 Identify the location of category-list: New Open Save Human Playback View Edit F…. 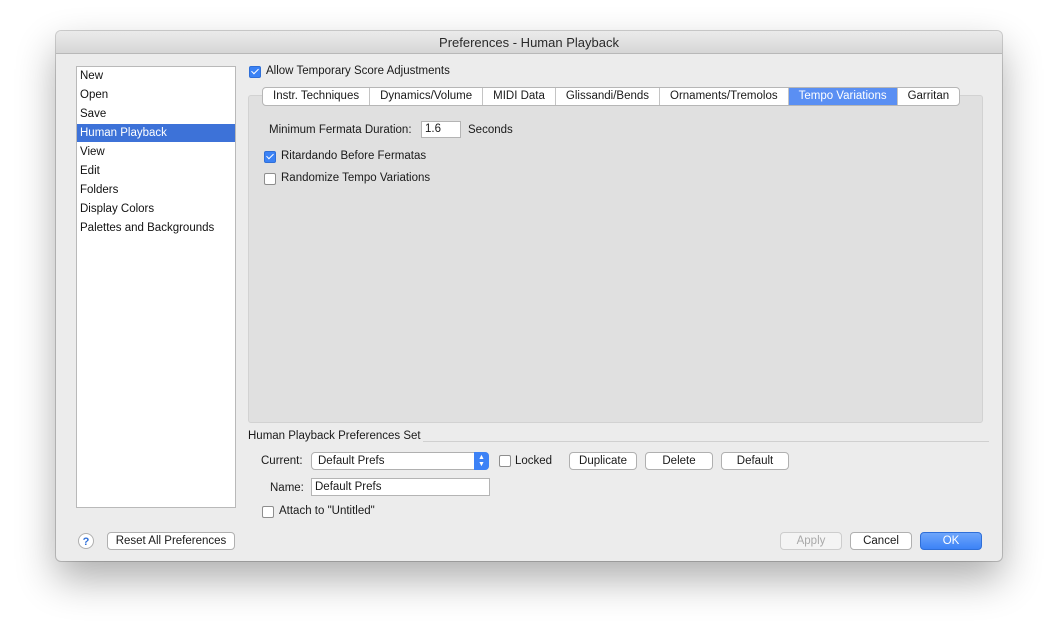
(156, 287).